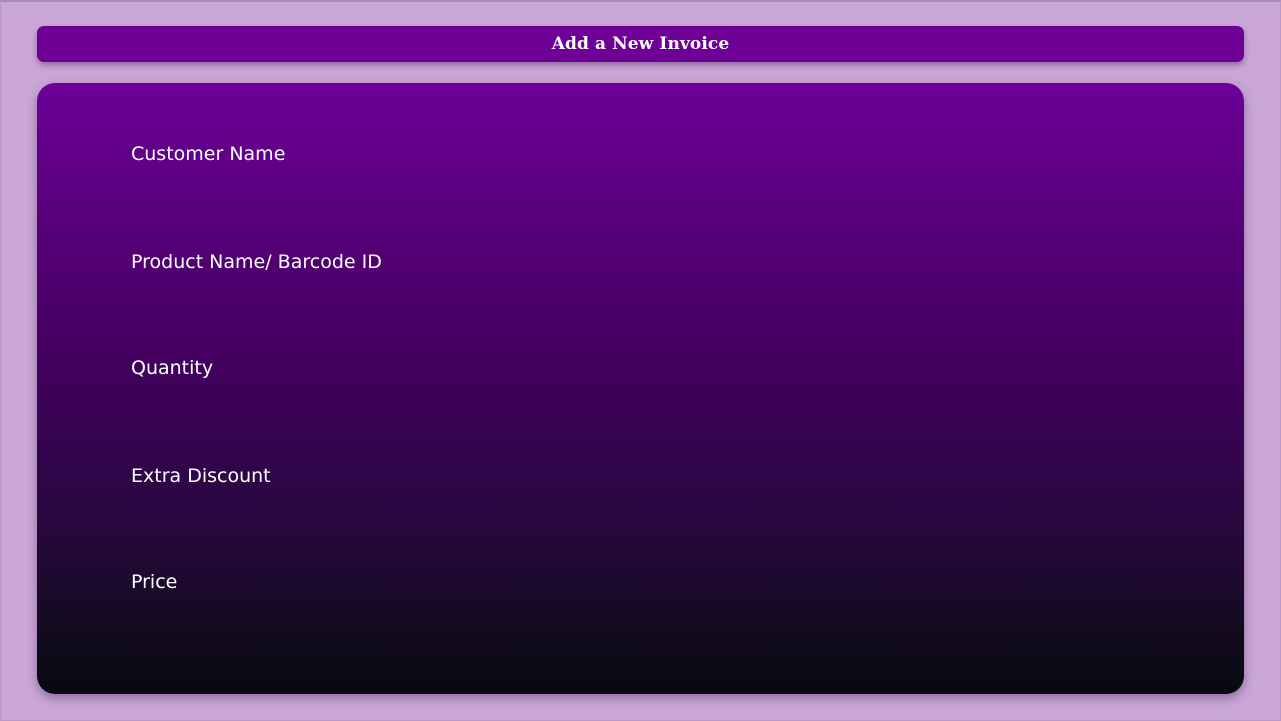 The image size is (1281, 721). What do you see at coordinates (581, 509) in the screenshot?
I see `extra-discount-input` at bounding box center [581, 509].